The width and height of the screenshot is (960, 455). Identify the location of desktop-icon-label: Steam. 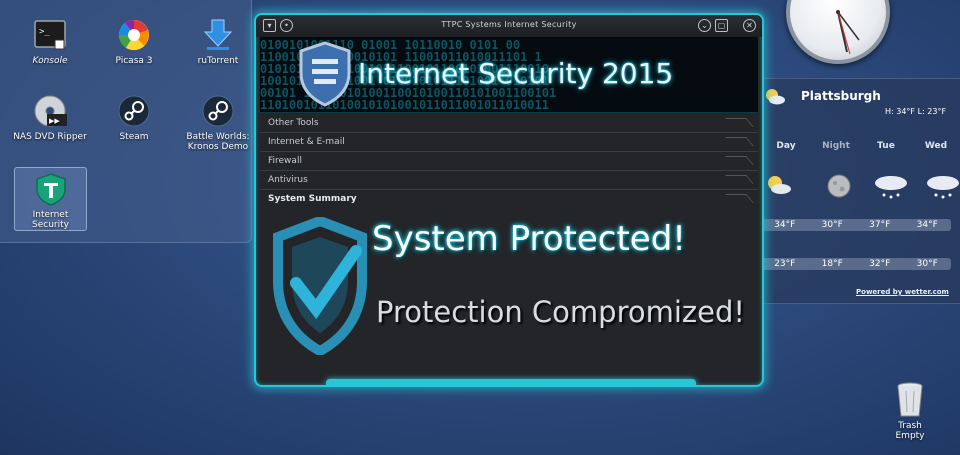
(134, 137).